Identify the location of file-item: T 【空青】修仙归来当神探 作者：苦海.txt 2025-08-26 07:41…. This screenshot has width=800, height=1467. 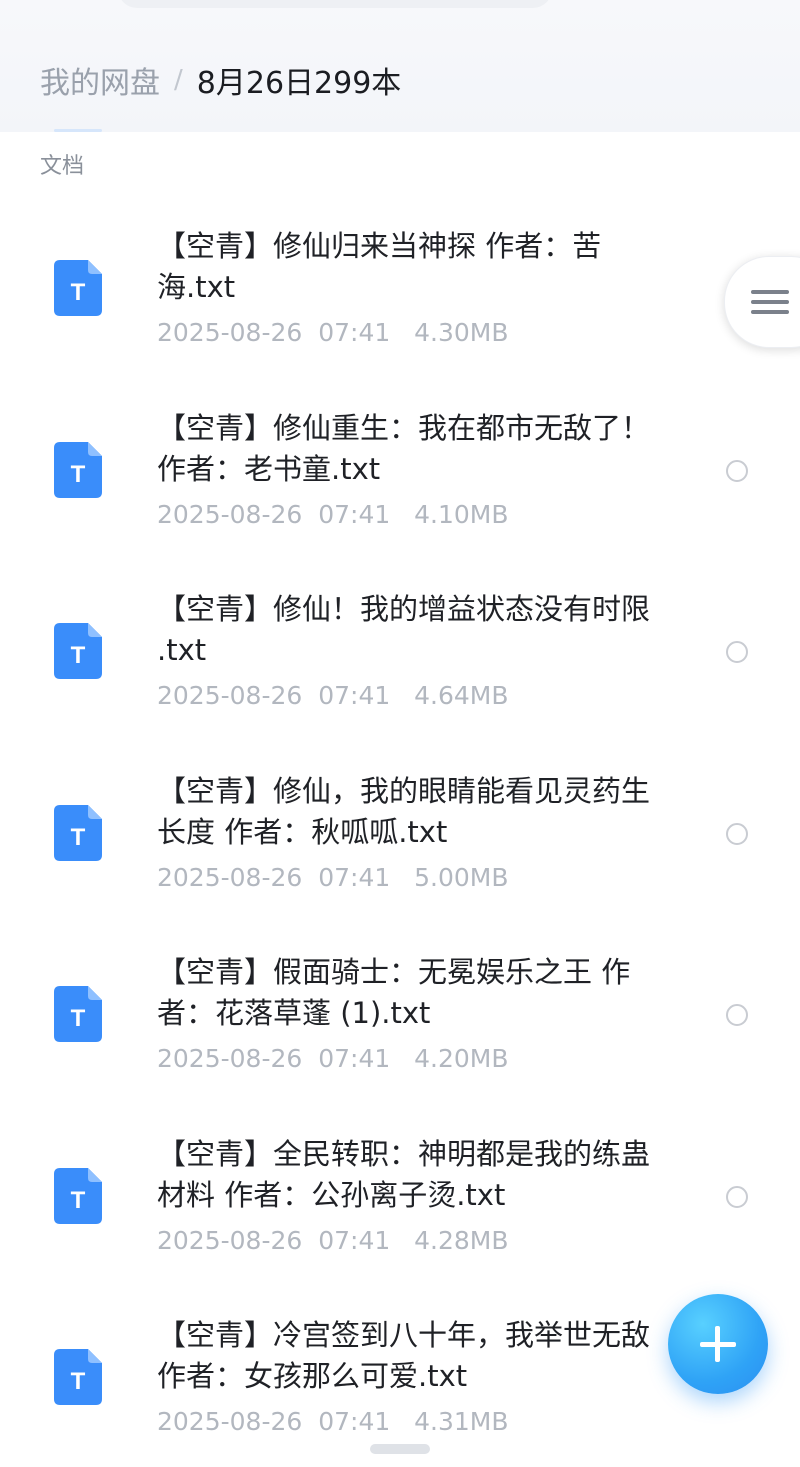
(400, 287).